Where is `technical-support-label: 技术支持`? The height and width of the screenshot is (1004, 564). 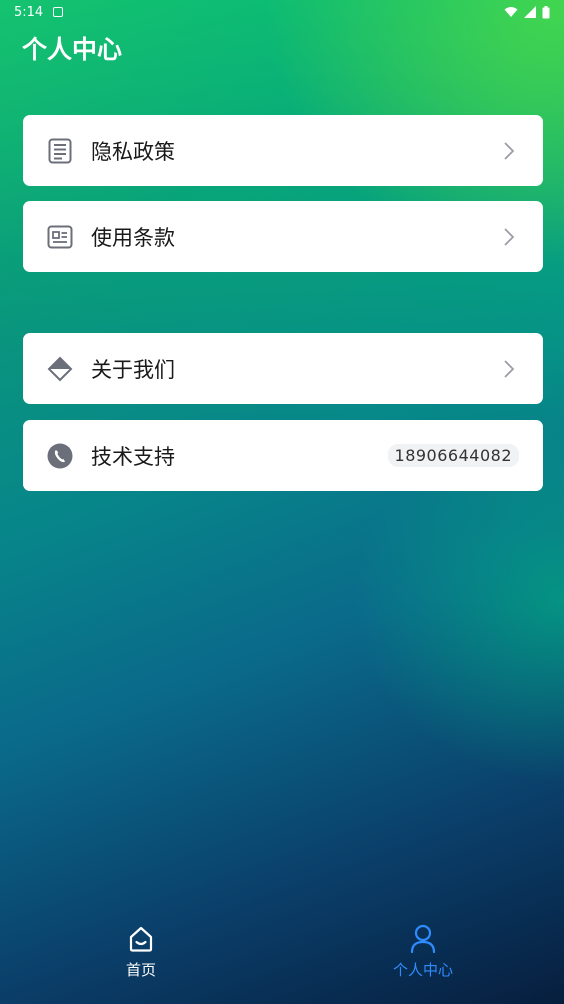
technical-support-label: 技术支持 is located at coordinates (133, 456).